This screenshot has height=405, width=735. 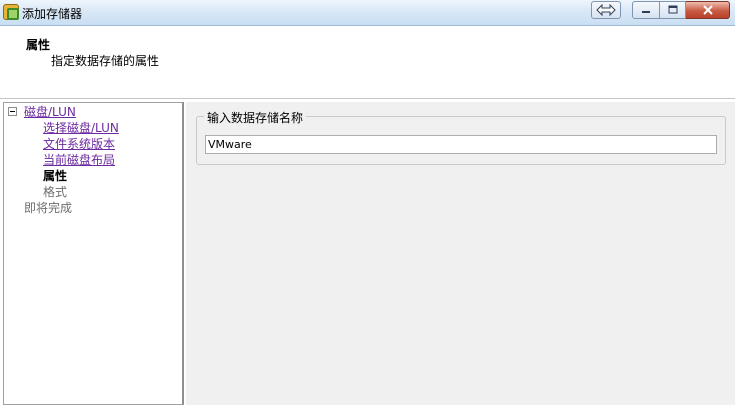 What do you see at coordinates (48, 208) in the screenshot?
I see `nav-item-ready-to-complete: 即将完成` at bounding box center [48, 208].